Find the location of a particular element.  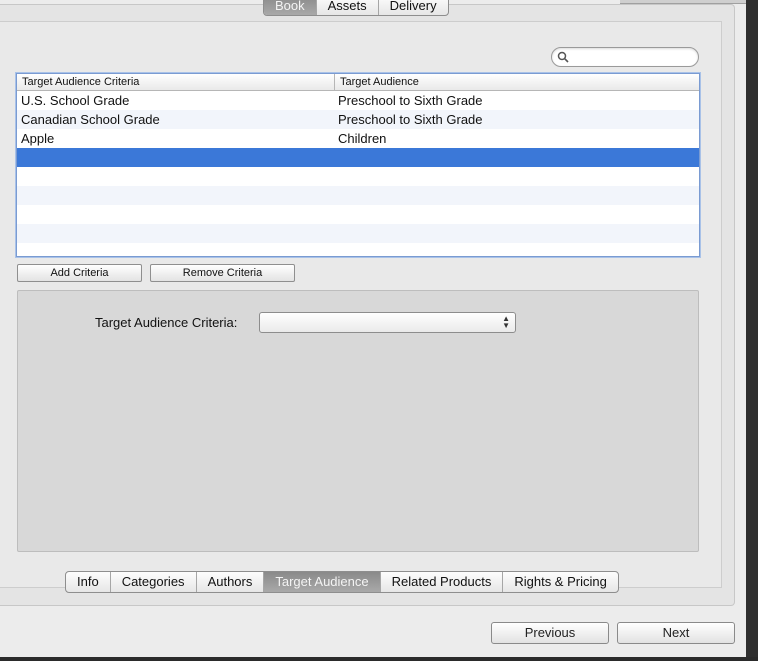

desktop-edge-right is located at coordinates (752, 330).